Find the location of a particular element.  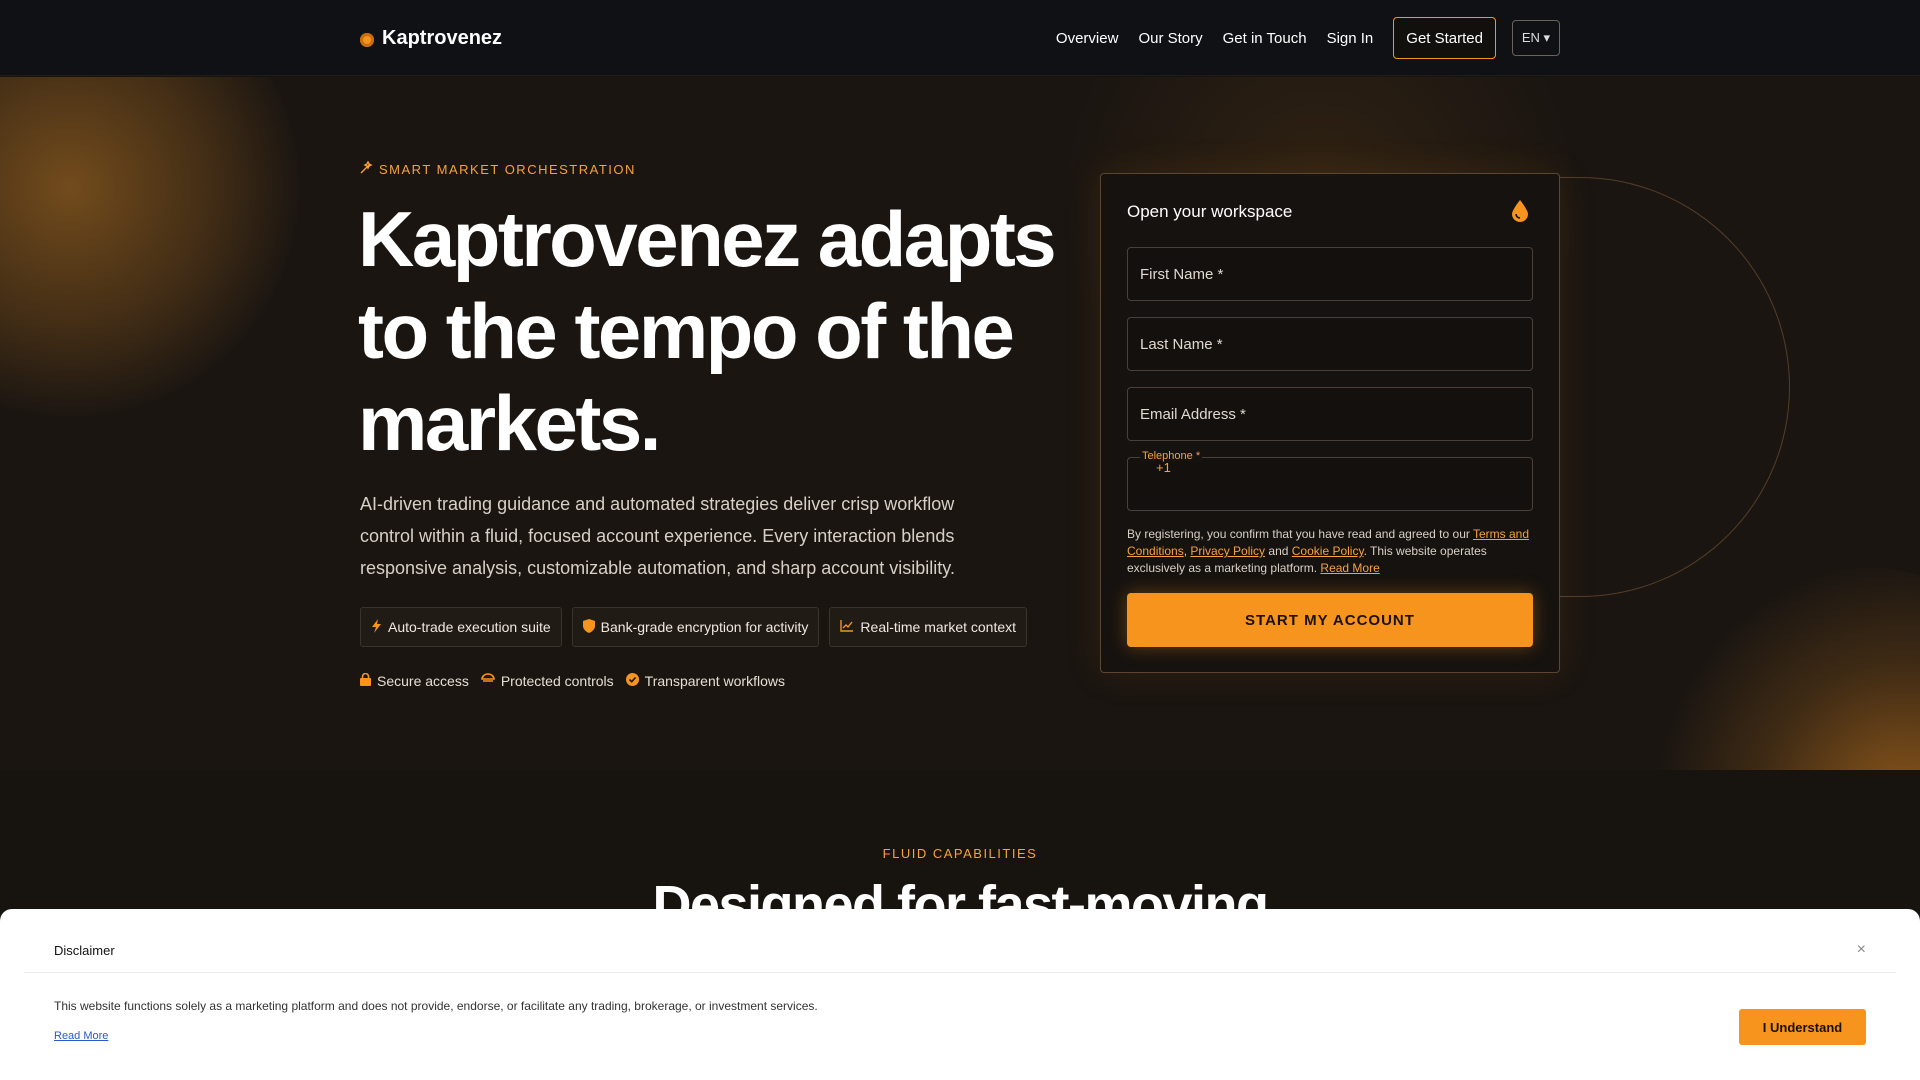

get-started-button: Get Started is located at coordinates (1444, 38).